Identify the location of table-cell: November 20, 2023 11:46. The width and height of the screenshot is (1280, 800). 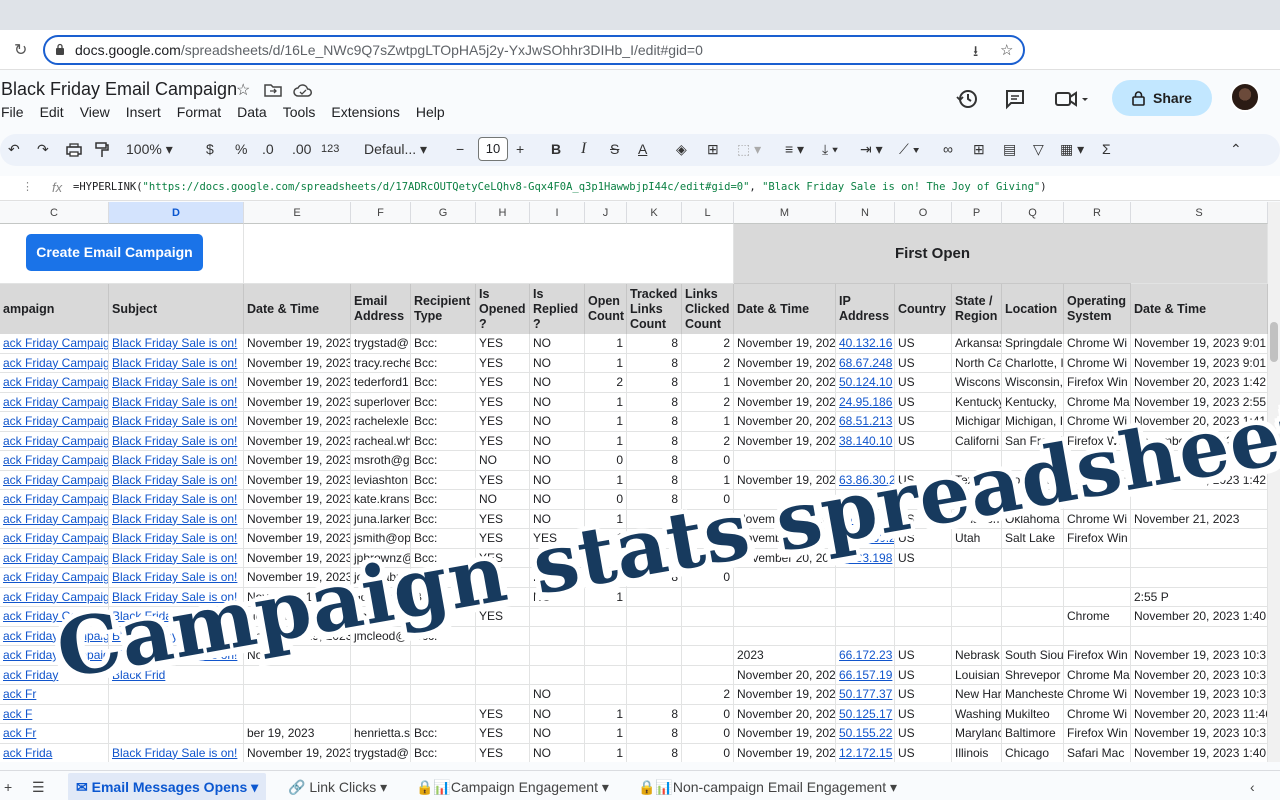
(1199, 714).